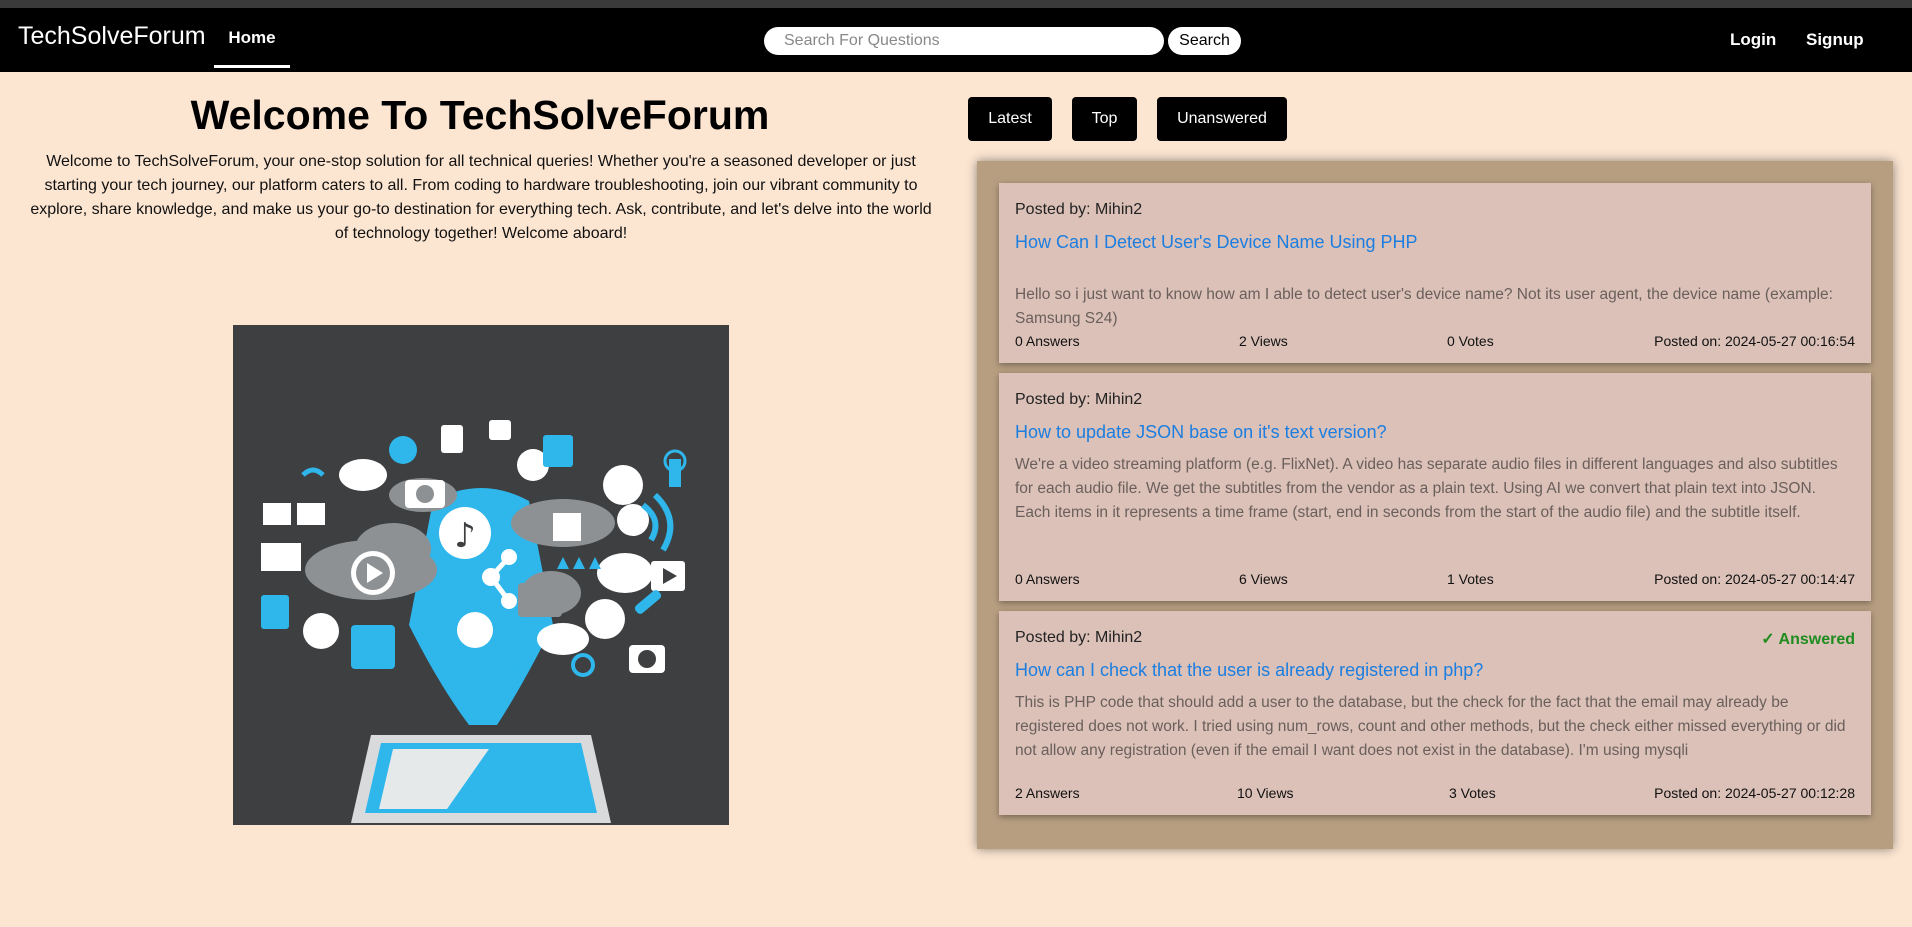  What do you see at coordinates (1263, 579) in the screenshot?
I see `question-views-count: 6 Views` at bounding box center [1263, 579].